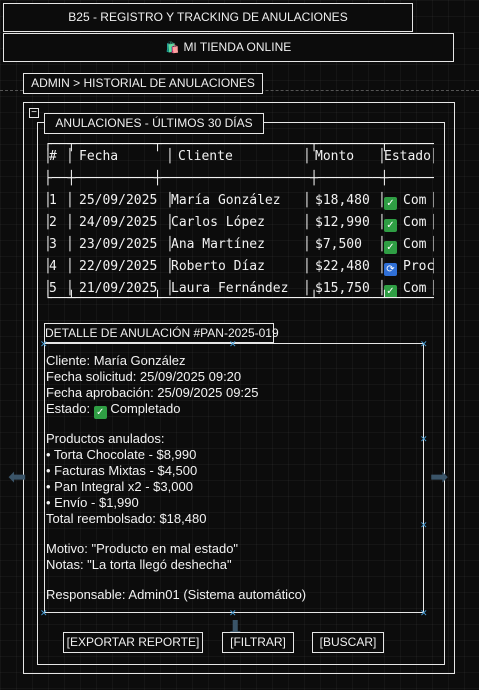  I want to click on detail-motivo: Motivo: "Producto en mal estado", so click(142, 548).